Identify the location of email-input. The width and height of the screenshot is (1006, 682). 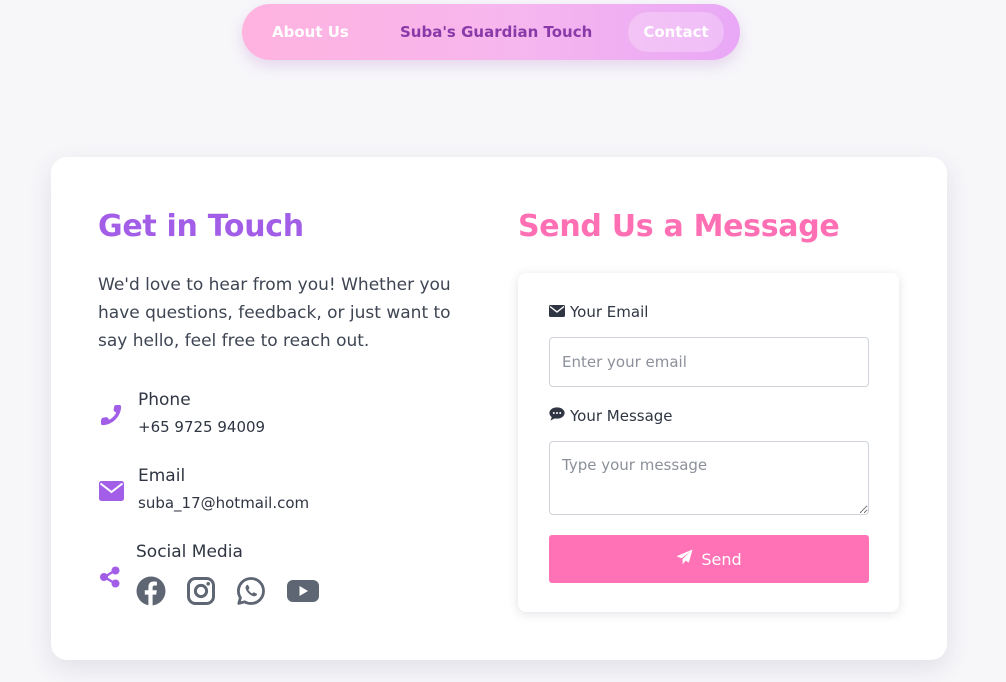
(709, 362).